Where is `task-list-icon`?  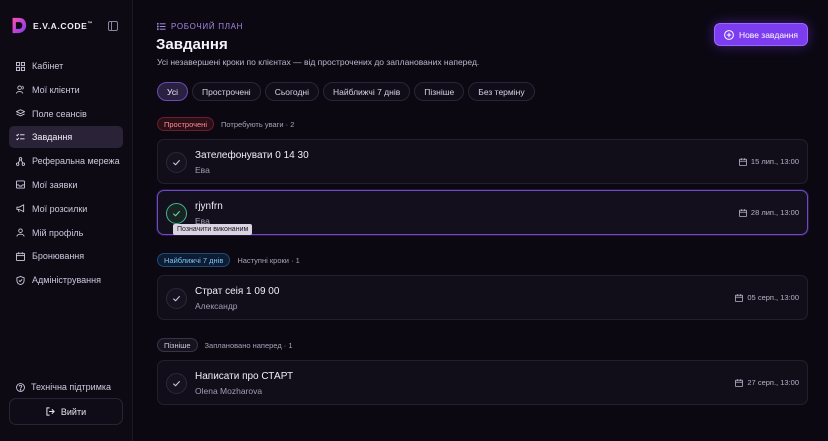
task-list-icon is located at coordinates (20, 137).